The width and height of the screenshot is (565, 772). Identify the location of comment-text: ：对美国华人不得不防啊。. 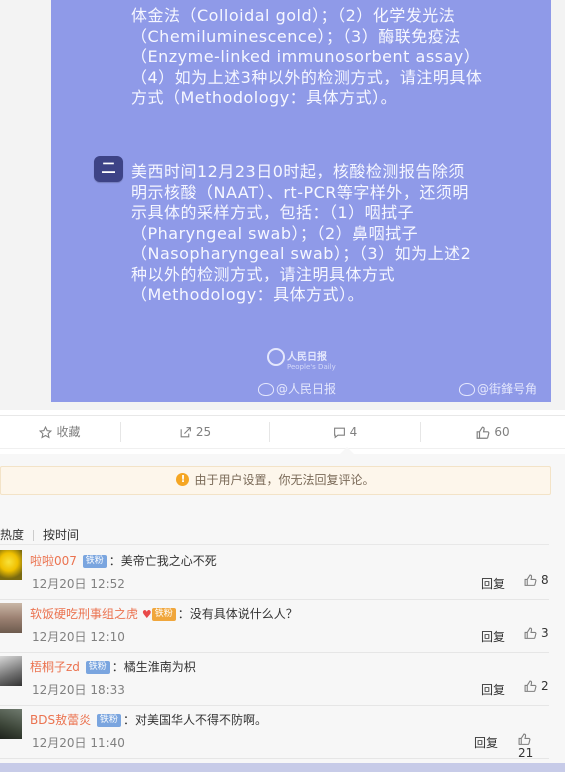
(194, 720).